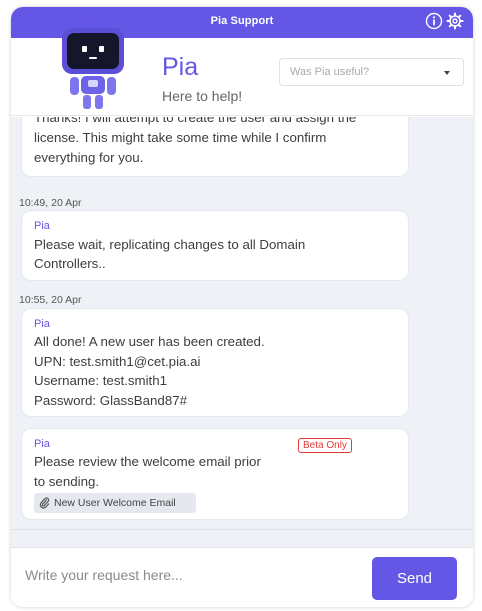 This screenshot has width=482, height=611. I want to click on message-line: everything for you., so click(89, 157).